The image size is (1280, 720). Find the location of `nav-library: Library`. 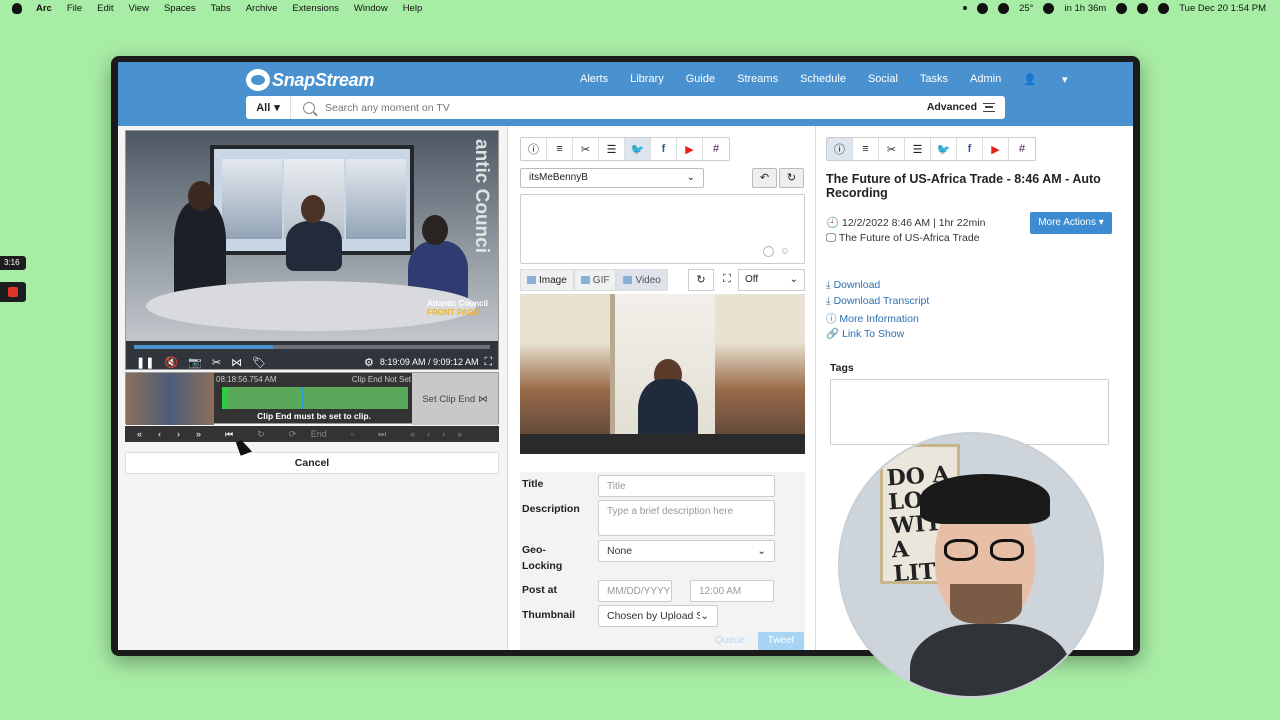

nav-library: Library is located at coordinates (647, 79).